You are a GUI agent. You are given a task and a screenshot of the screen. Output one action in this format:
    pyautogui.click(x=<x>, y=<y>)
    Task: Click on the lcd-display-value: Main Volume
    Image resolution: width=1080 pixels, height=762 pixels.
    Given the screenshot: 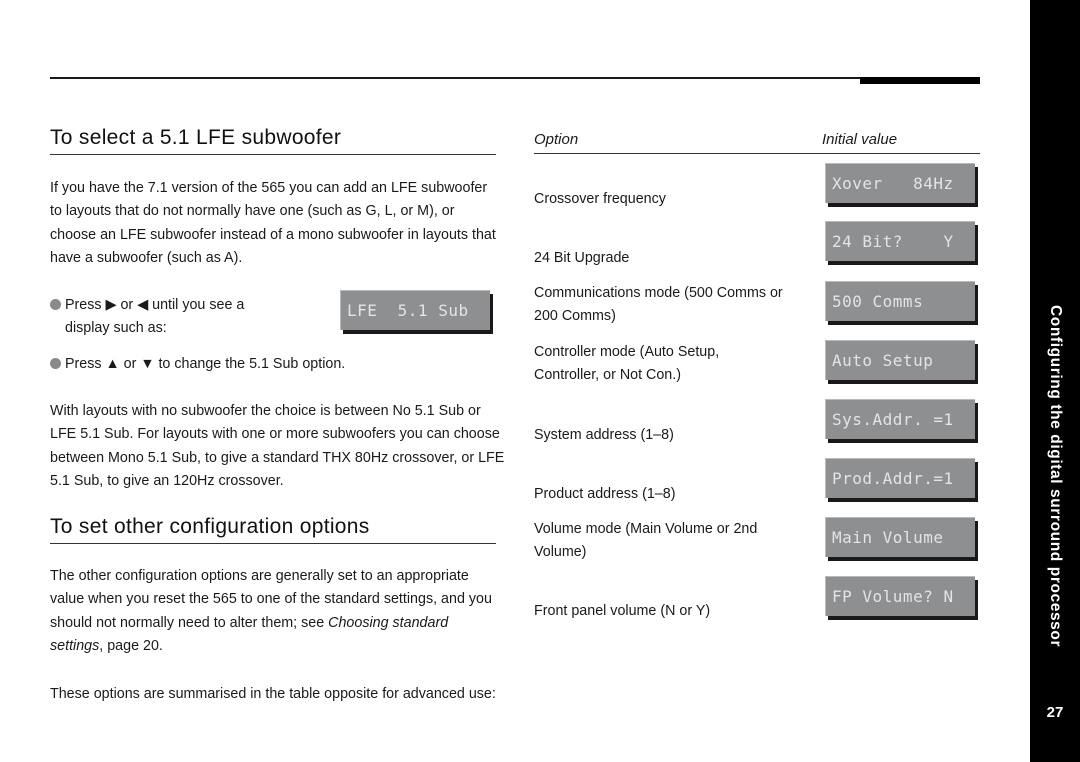 What is the action you would take?
    pyautogui.click(x=900, y=537)
    